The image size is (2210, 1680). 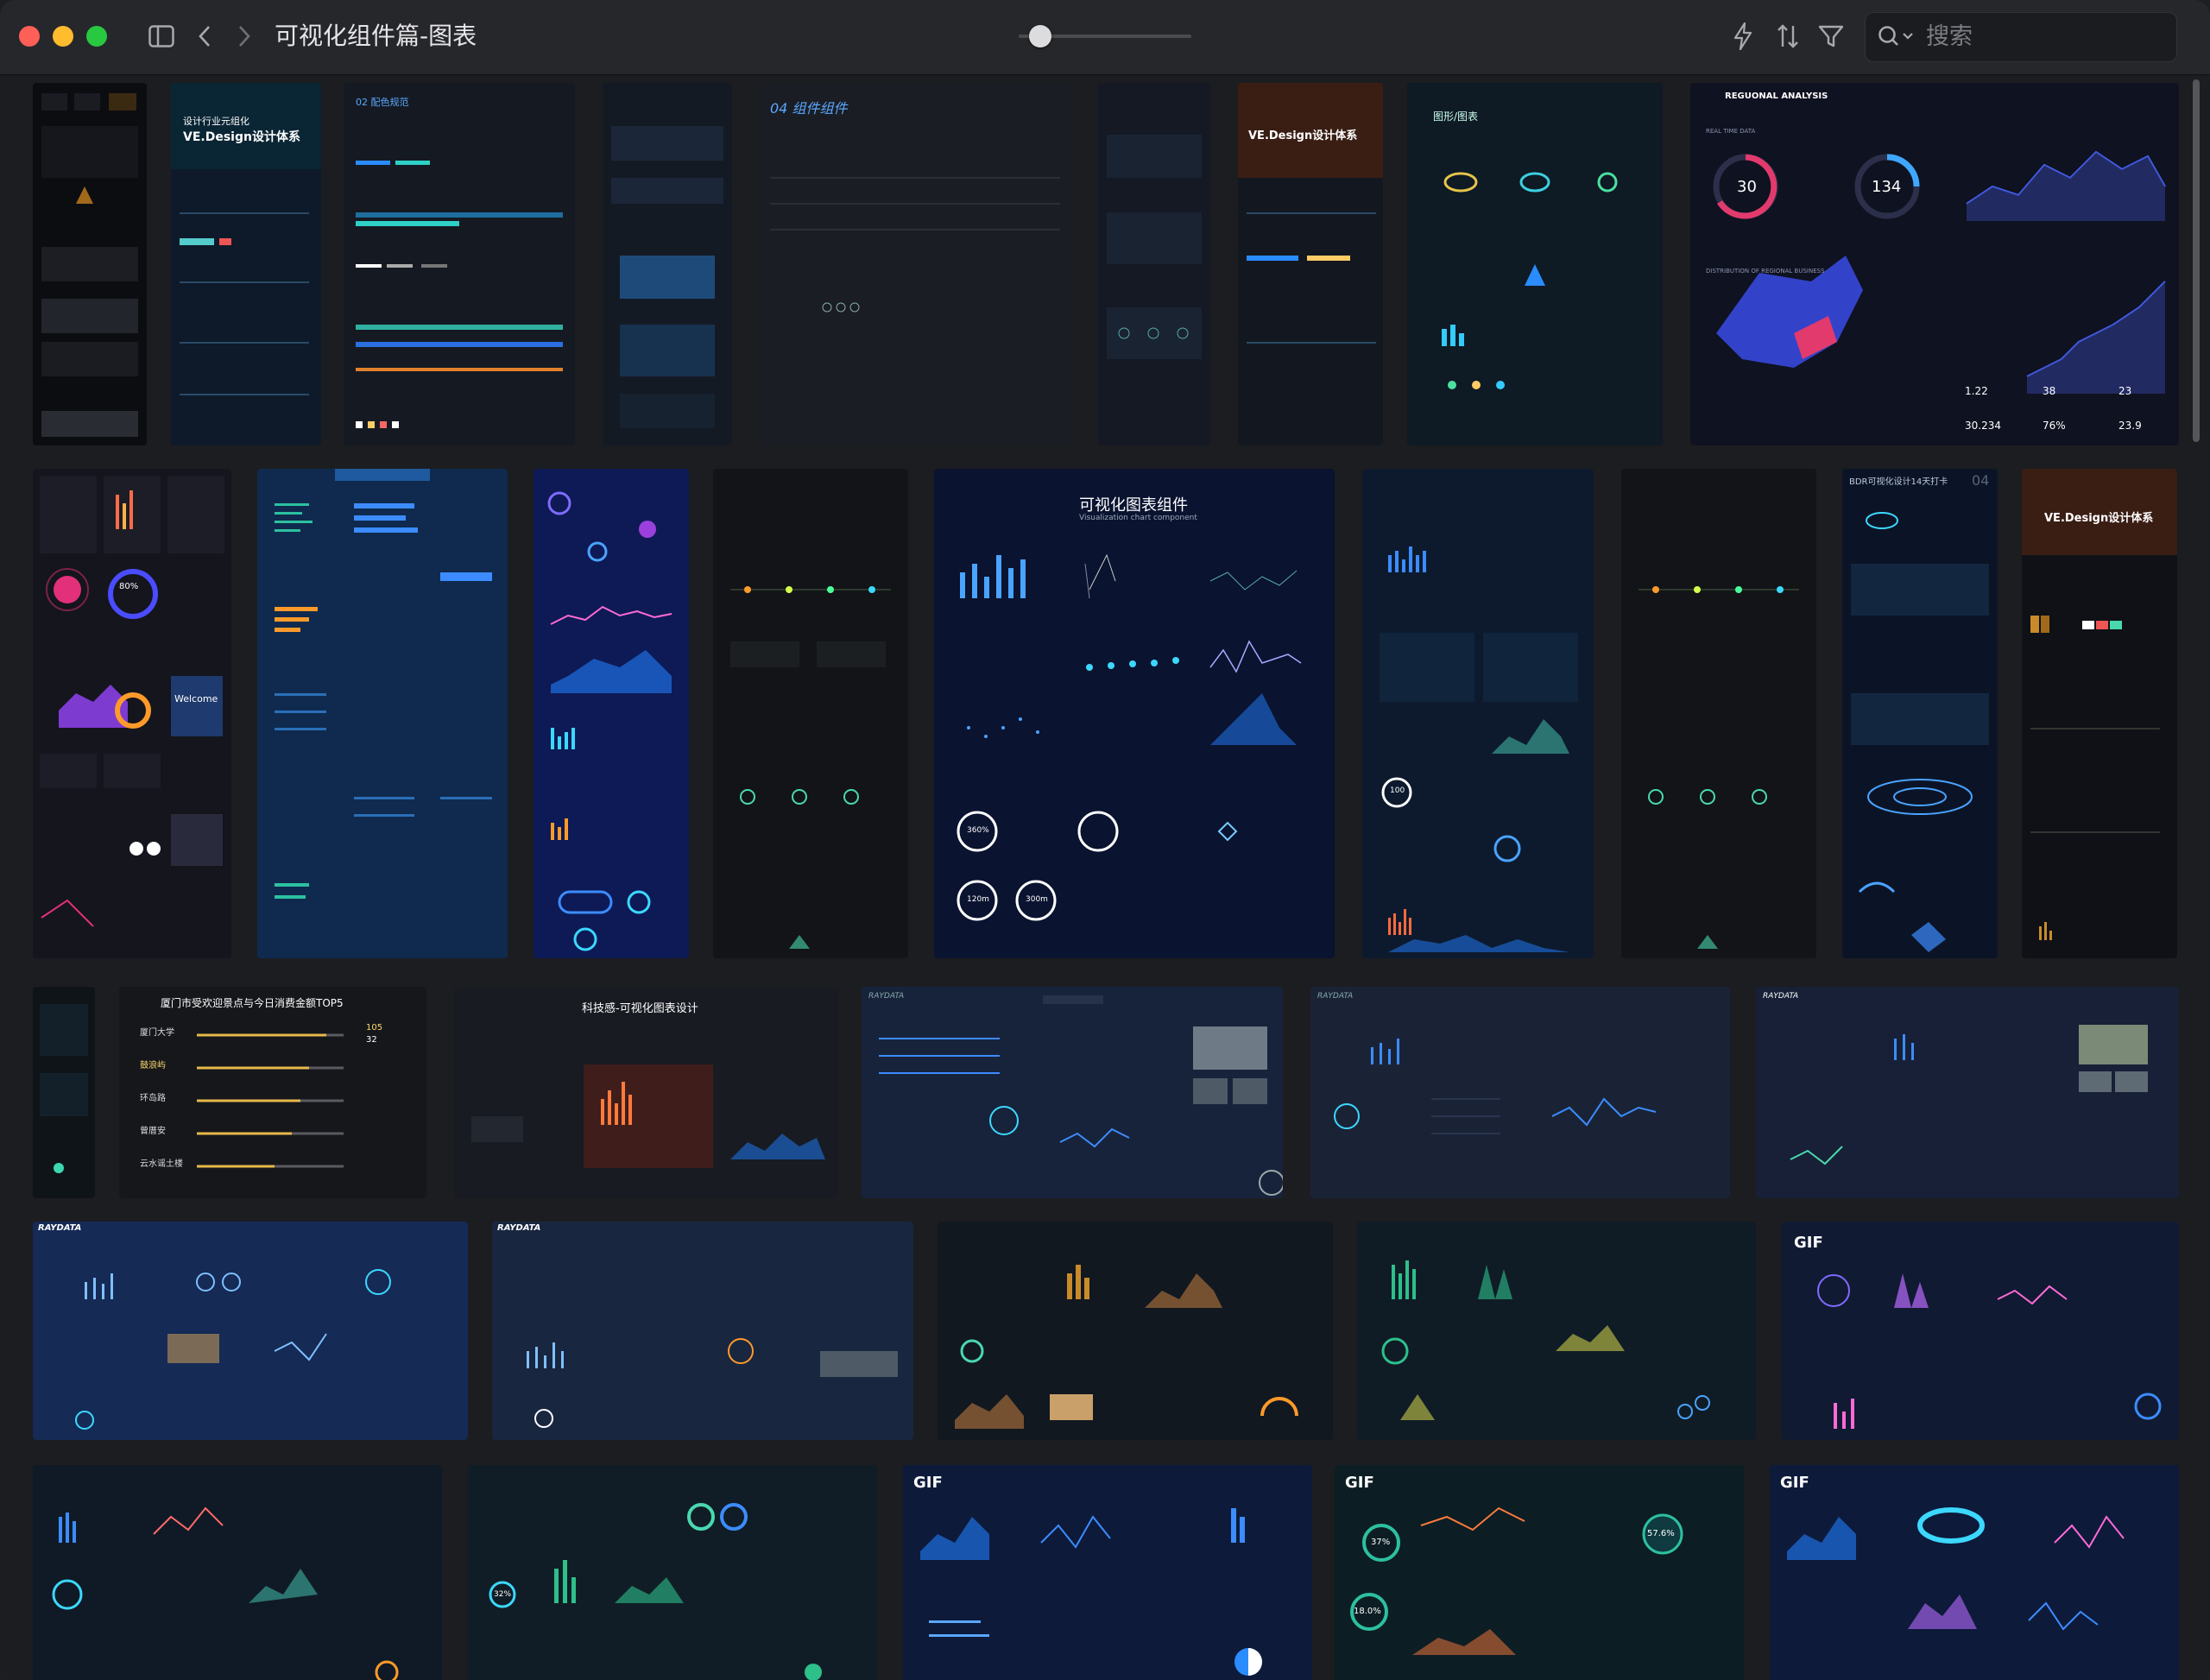 What do you see at coordinates (372, 1040) in the screenshot?
I see `rank-value-b: 32` at bounding box center [372, 1040].